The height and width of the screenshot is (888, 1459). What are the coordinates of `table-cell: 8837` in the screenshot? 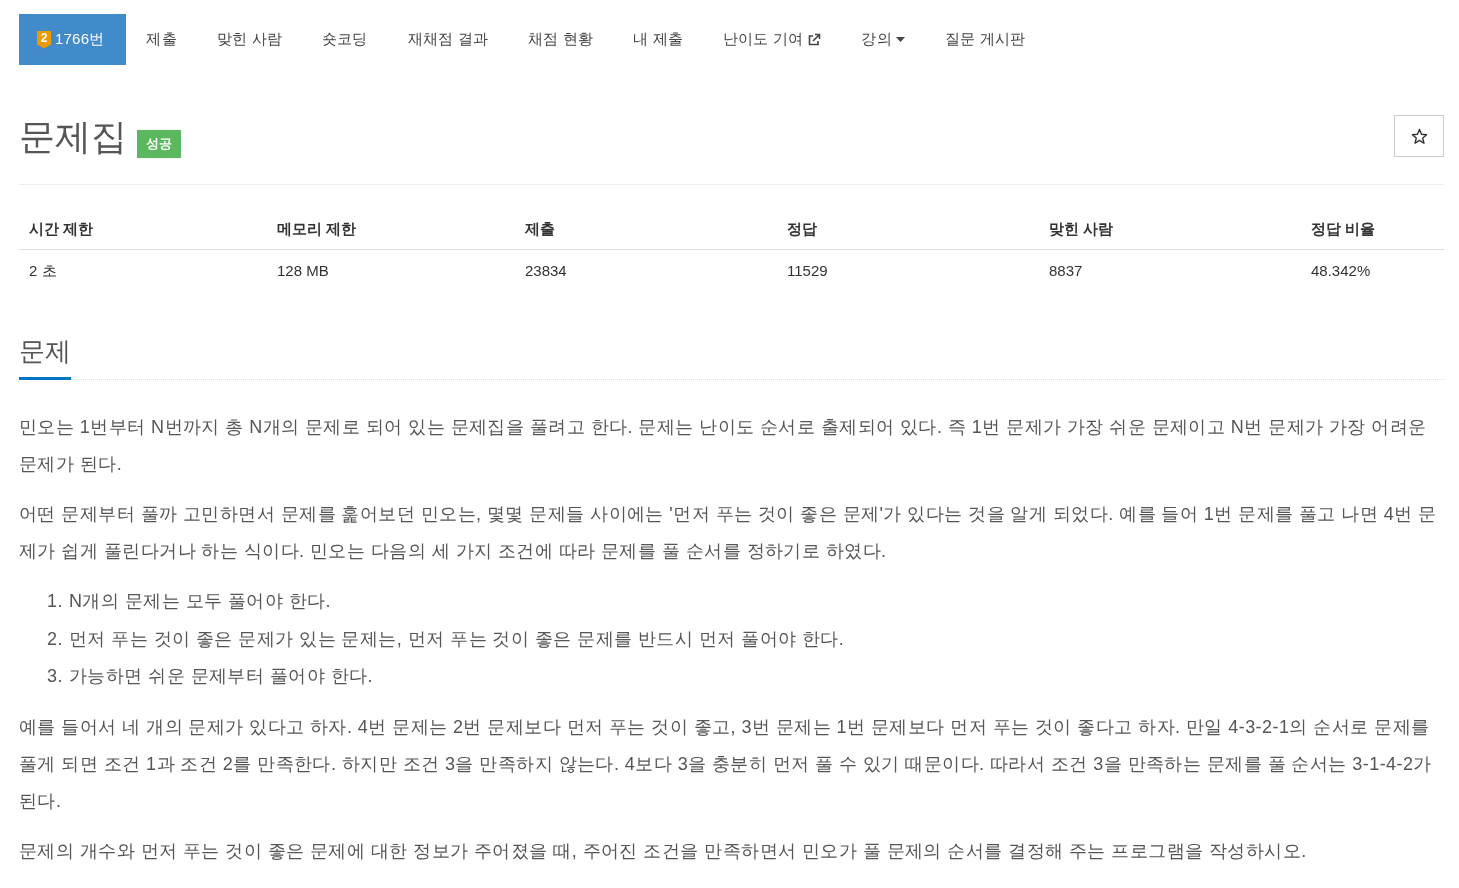 It's located at (1170, 270).